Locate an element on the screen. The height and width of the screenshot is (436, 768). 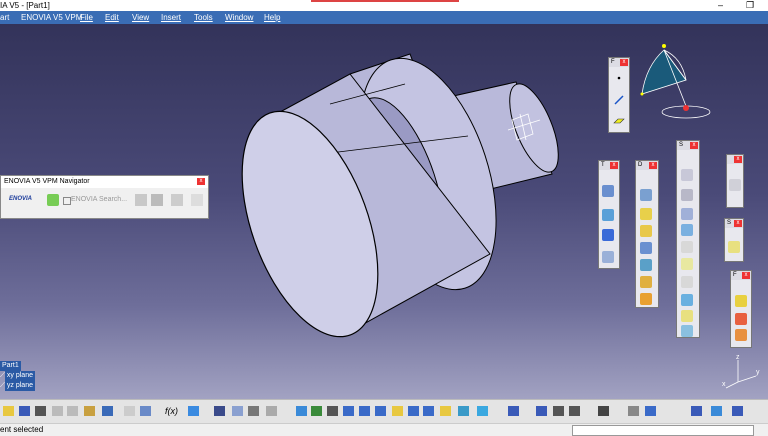
tree-node-xy-plane: ⟋ xy plane is located at coordinates (17, 376).